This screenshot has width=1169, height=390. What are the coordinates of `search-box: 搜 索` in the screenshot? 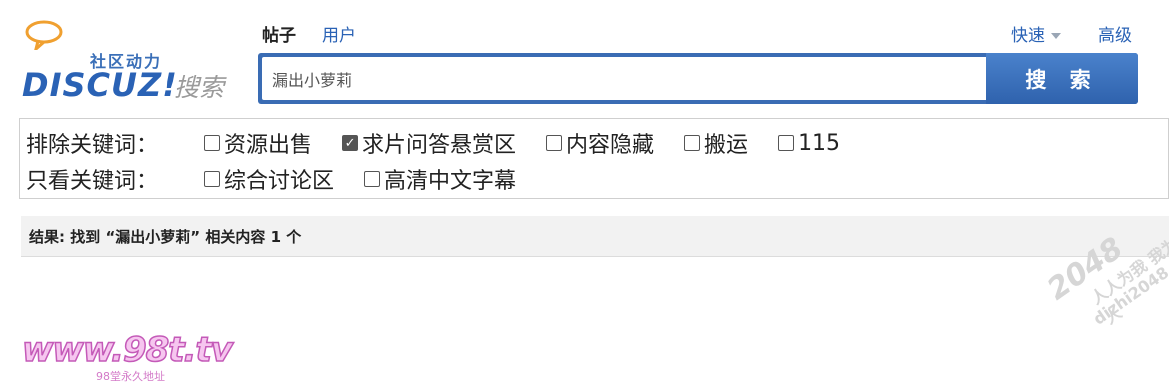 It's located at (698, 78).